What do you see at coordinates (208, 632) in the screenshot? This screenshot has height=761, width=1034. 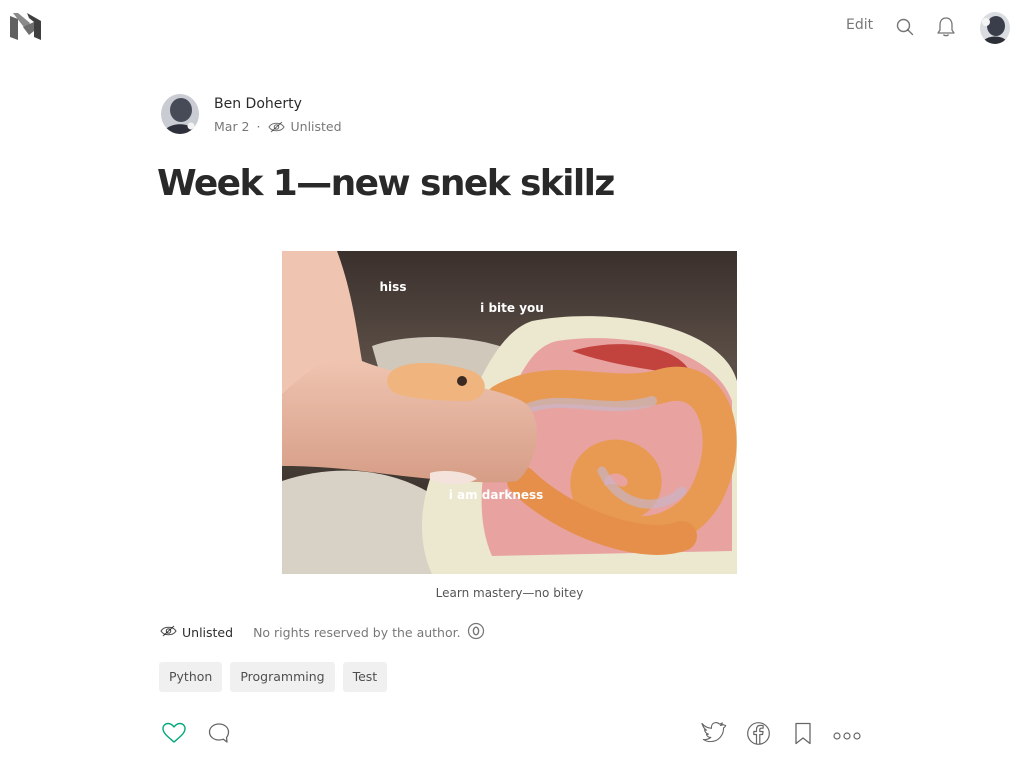 I see `visibility-label: Unlisted` at bounding box center [208, 632].